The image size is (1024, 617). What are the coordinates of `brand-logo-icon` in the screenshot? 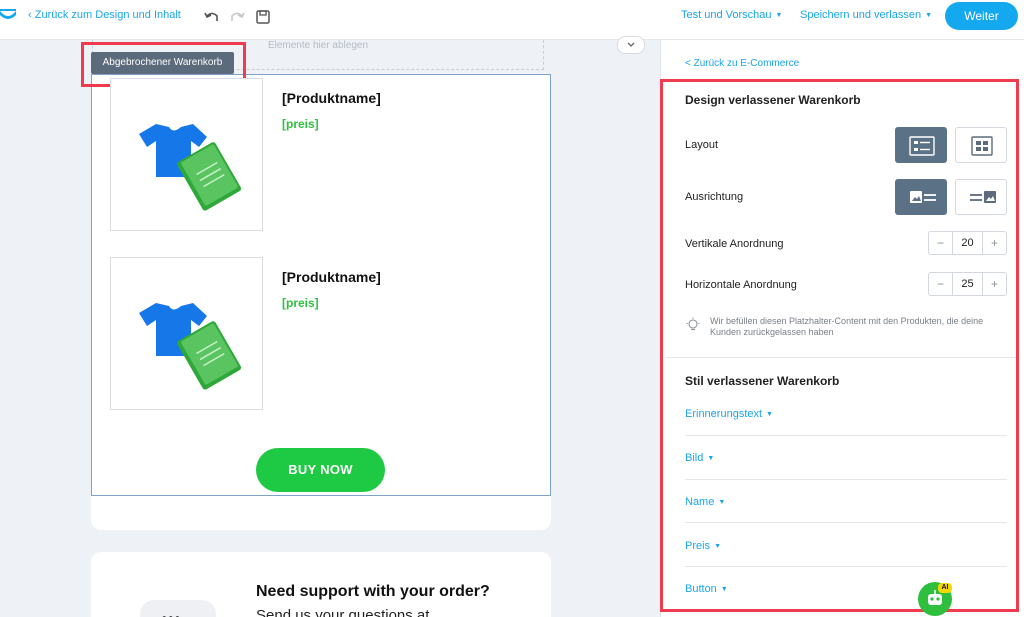 It's located at (8, 15).